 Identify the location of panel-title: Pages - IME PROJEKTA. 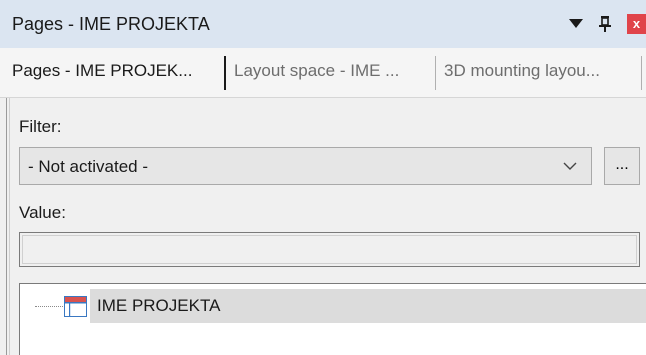
(111, 24).